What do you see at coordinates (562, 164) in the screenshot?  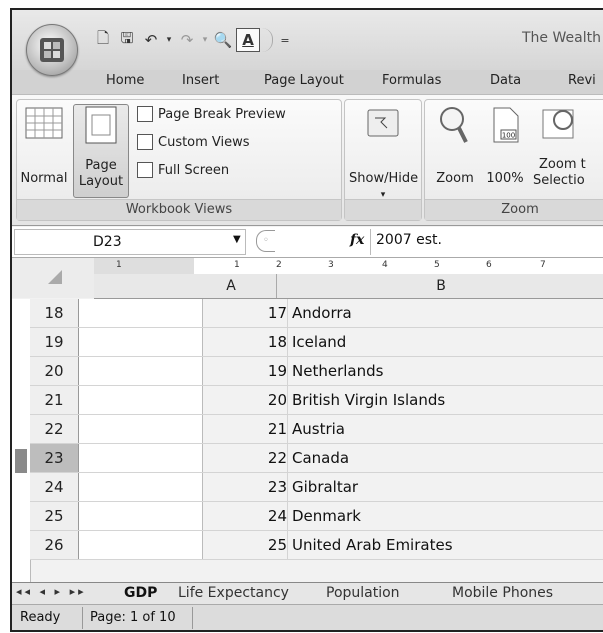 I see `zoom-to-selection-label-1: Zoom t` at bounding box center [562, 164].